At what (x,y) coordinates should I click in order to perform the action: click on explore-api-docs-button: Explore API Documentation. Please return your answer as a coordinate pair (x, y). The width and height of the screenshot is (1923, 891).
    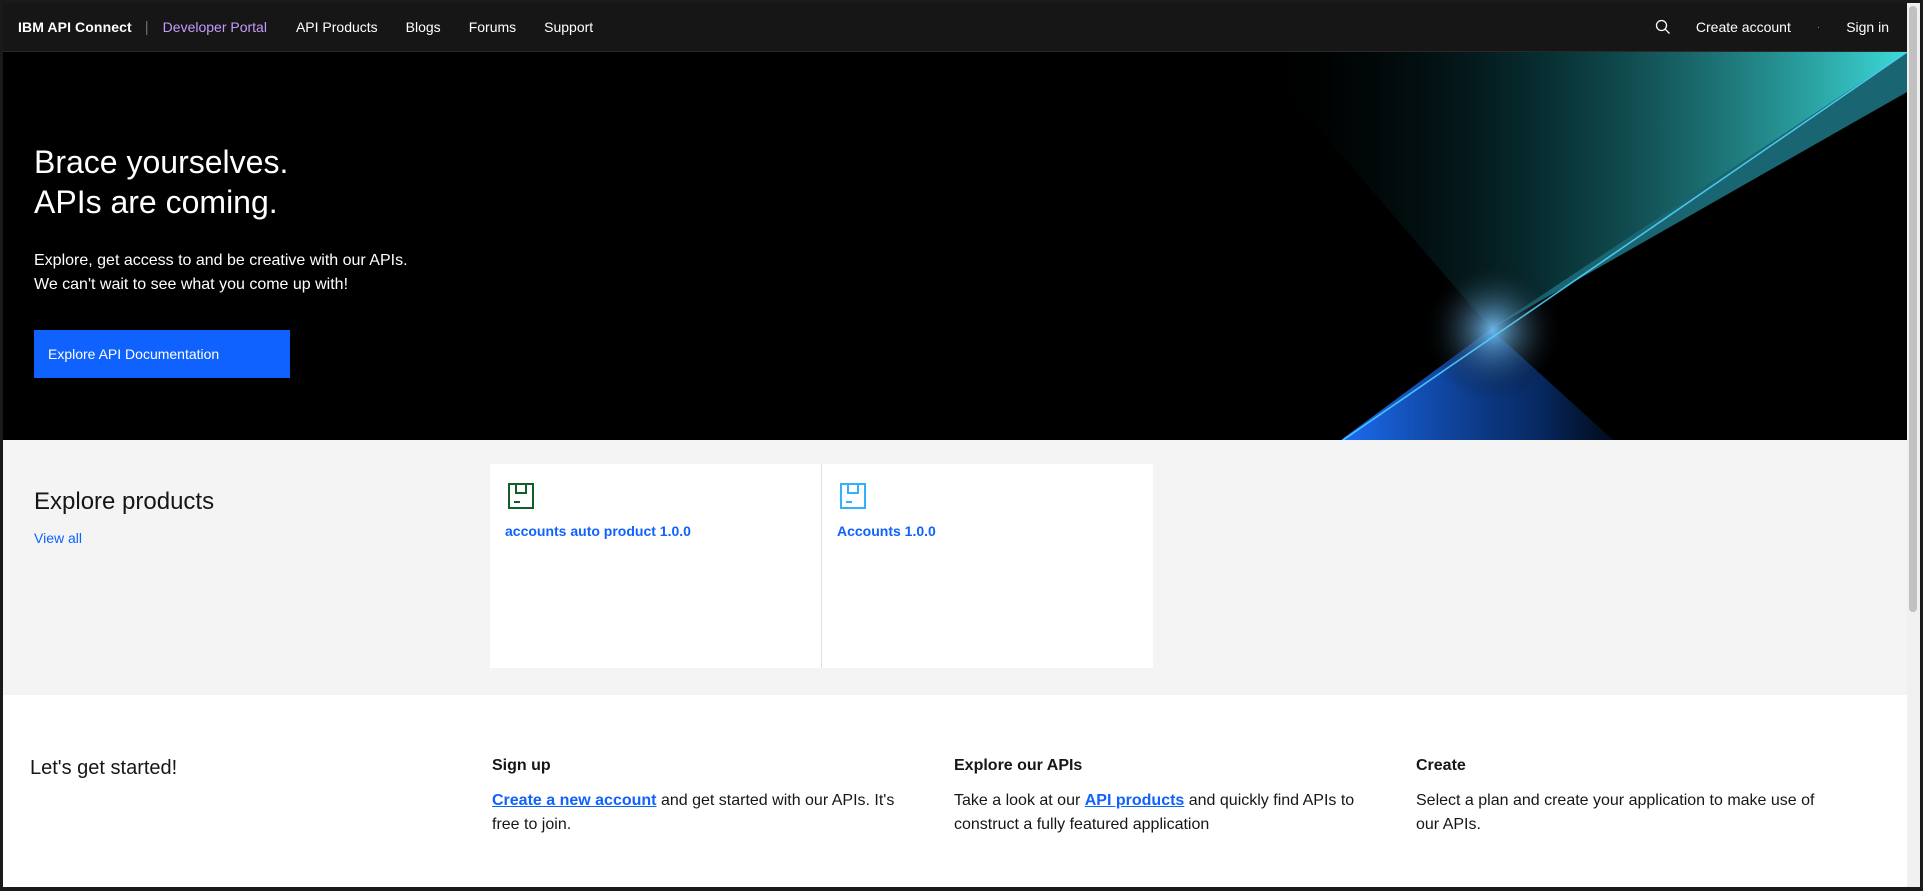
    Looking at the image, I should click on (162, 354).